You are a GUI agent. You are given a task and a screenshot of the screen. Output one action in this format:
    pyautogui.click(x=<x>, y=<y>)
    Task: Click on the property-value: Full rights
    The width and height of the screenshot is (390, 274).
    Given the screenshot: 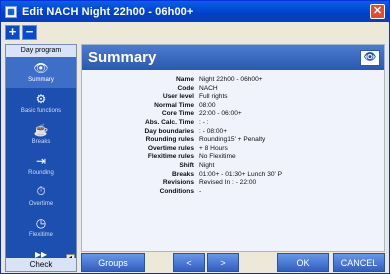 What is the action you would take?
    pyautogui.click(x=213, y=97)
    